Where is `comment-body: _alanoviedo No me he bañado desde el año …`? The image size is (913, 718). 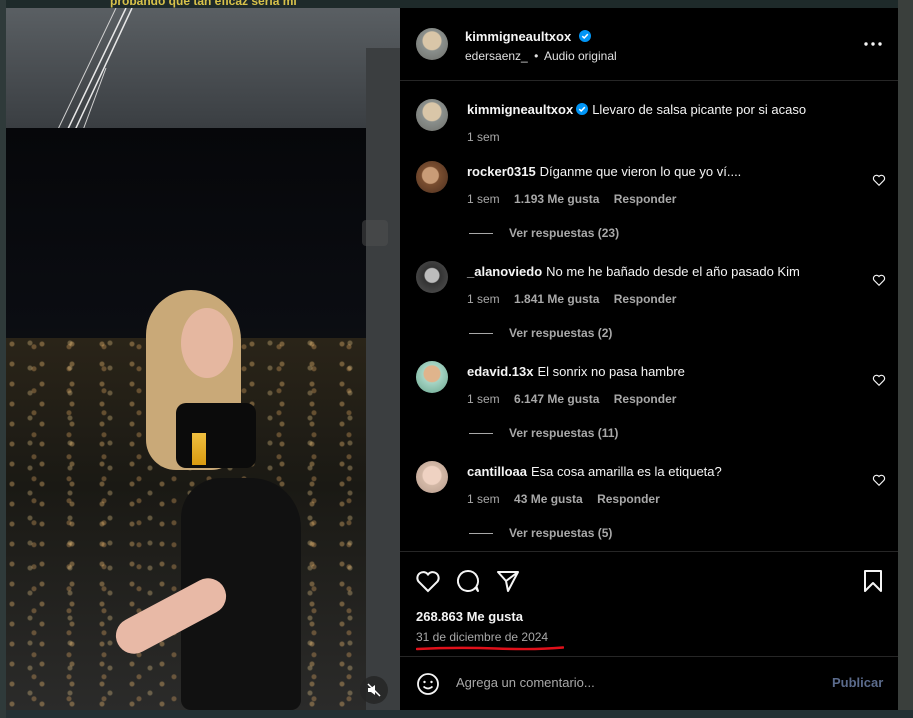 comment-body: _alanoviedo No me he bañado desde el año … is located at coordinates (664, 271).